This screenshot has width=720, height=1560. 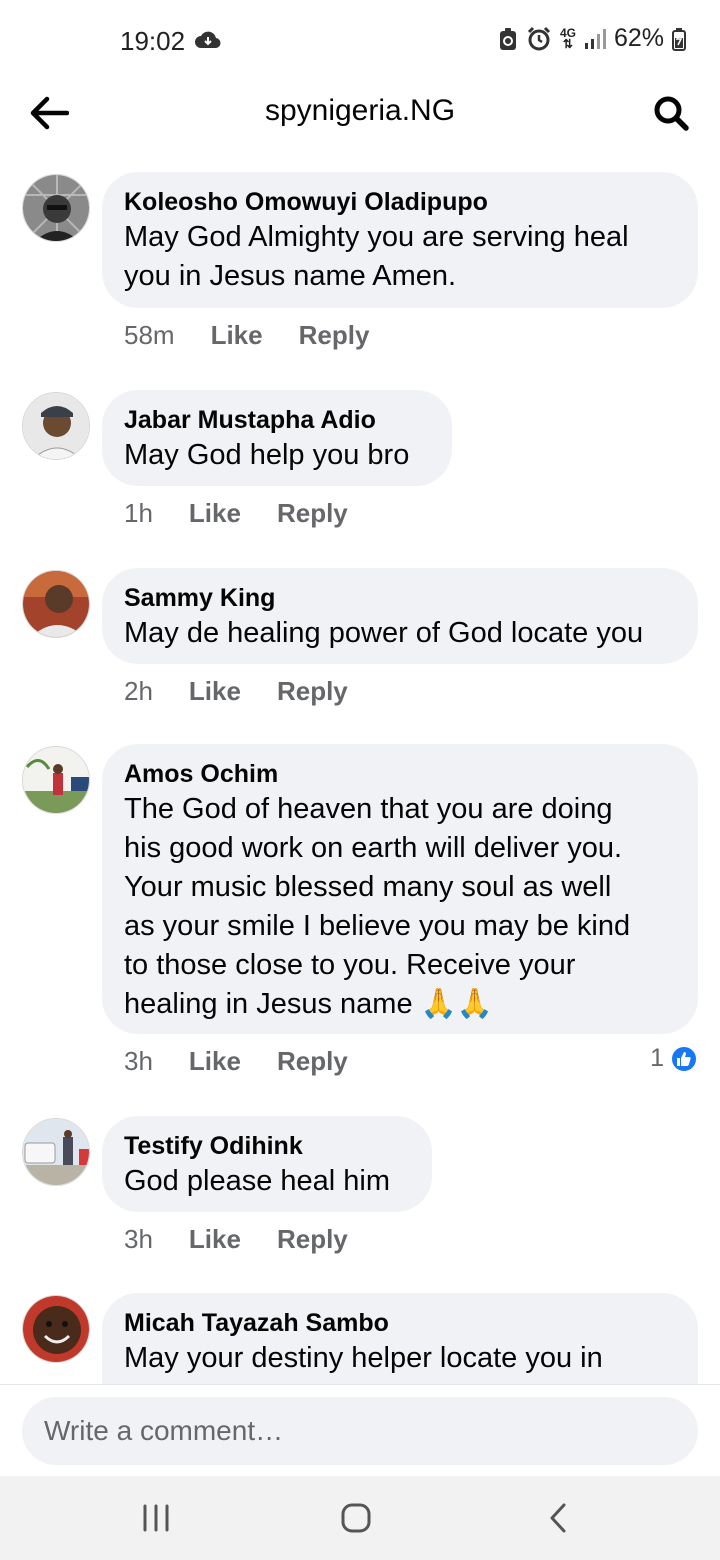 I want to click on comment-text-line: his good work on earth will deliver you., so click(x=373, y=848).